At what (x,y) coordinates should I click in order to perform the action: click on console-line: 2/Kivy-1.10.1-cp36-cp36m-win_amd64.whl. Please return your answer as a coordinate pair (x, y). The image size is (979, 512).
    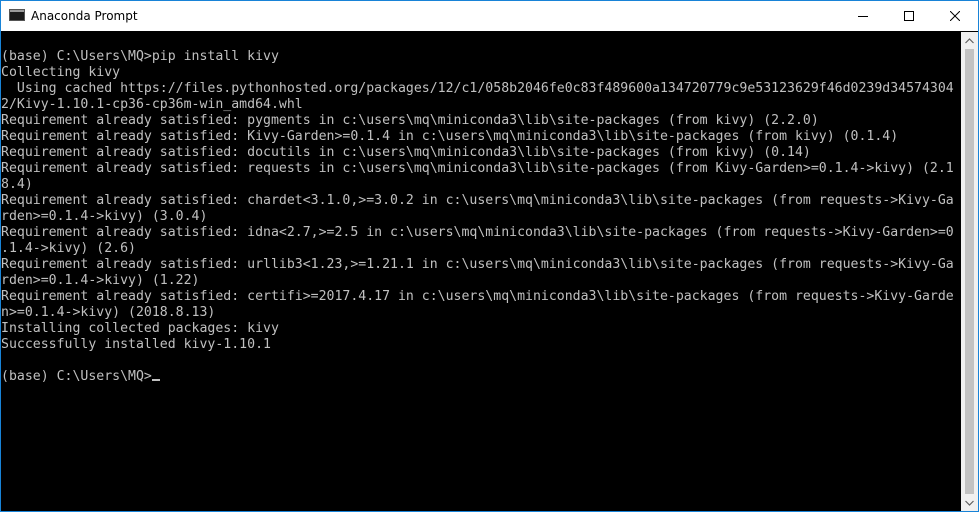
    Looking at the image, I should click on (152, 104).